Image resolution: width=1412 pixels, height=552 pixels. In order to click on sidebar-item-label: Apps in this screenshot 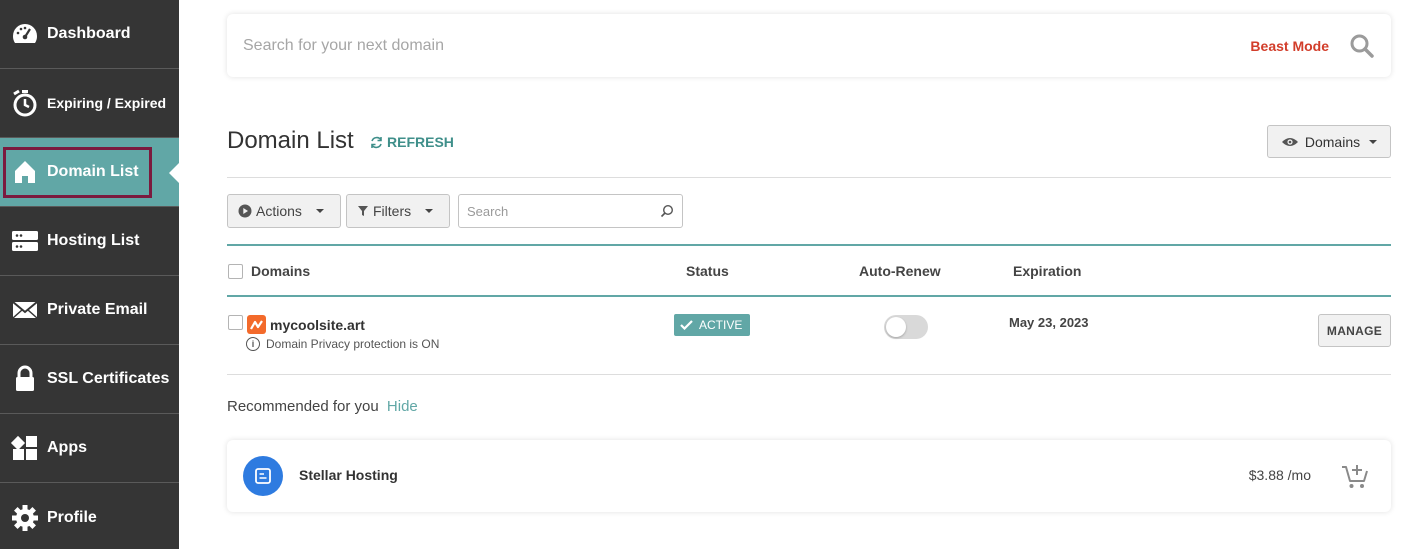, I will do `click(67, 447)`.